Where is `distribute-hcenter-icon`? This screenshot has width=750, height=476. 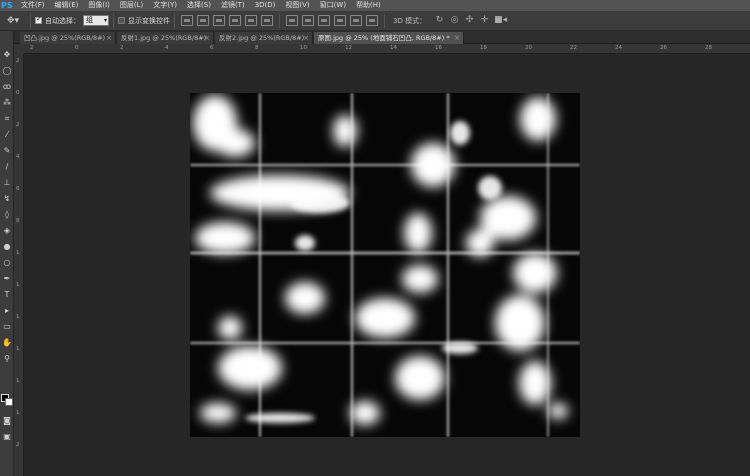 distribute-hcenter-icon is located at coordinates (356, 20).